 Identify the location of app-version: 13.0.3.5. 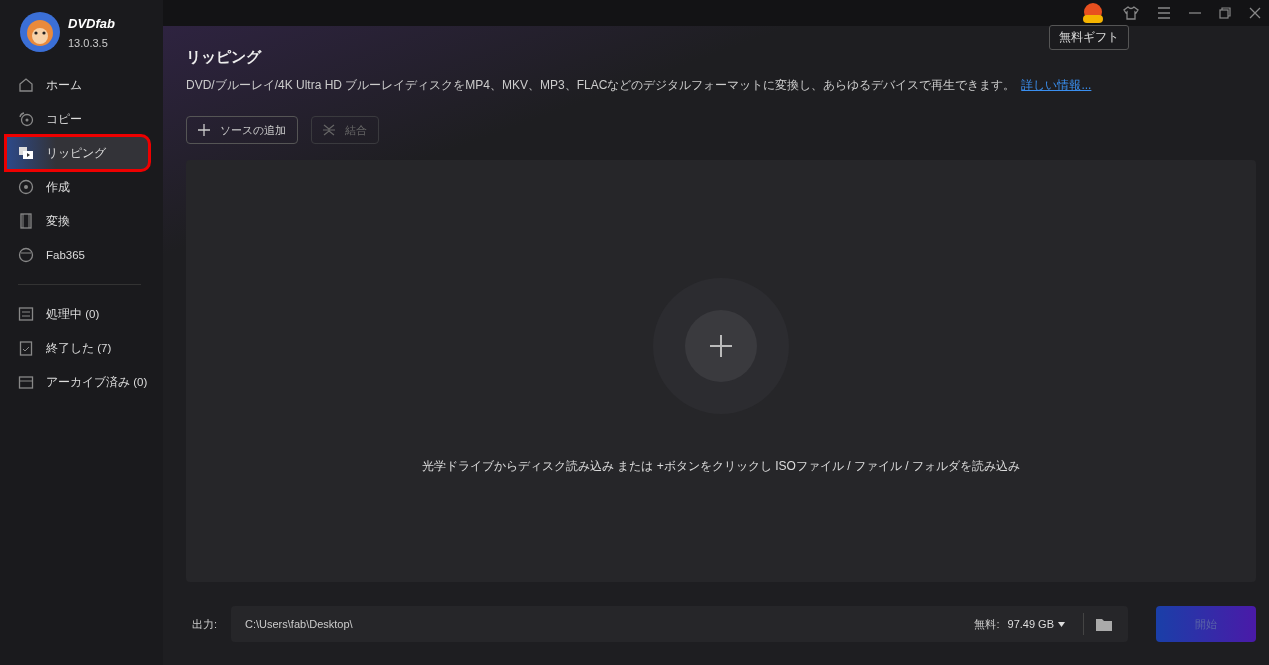
(88, 42).